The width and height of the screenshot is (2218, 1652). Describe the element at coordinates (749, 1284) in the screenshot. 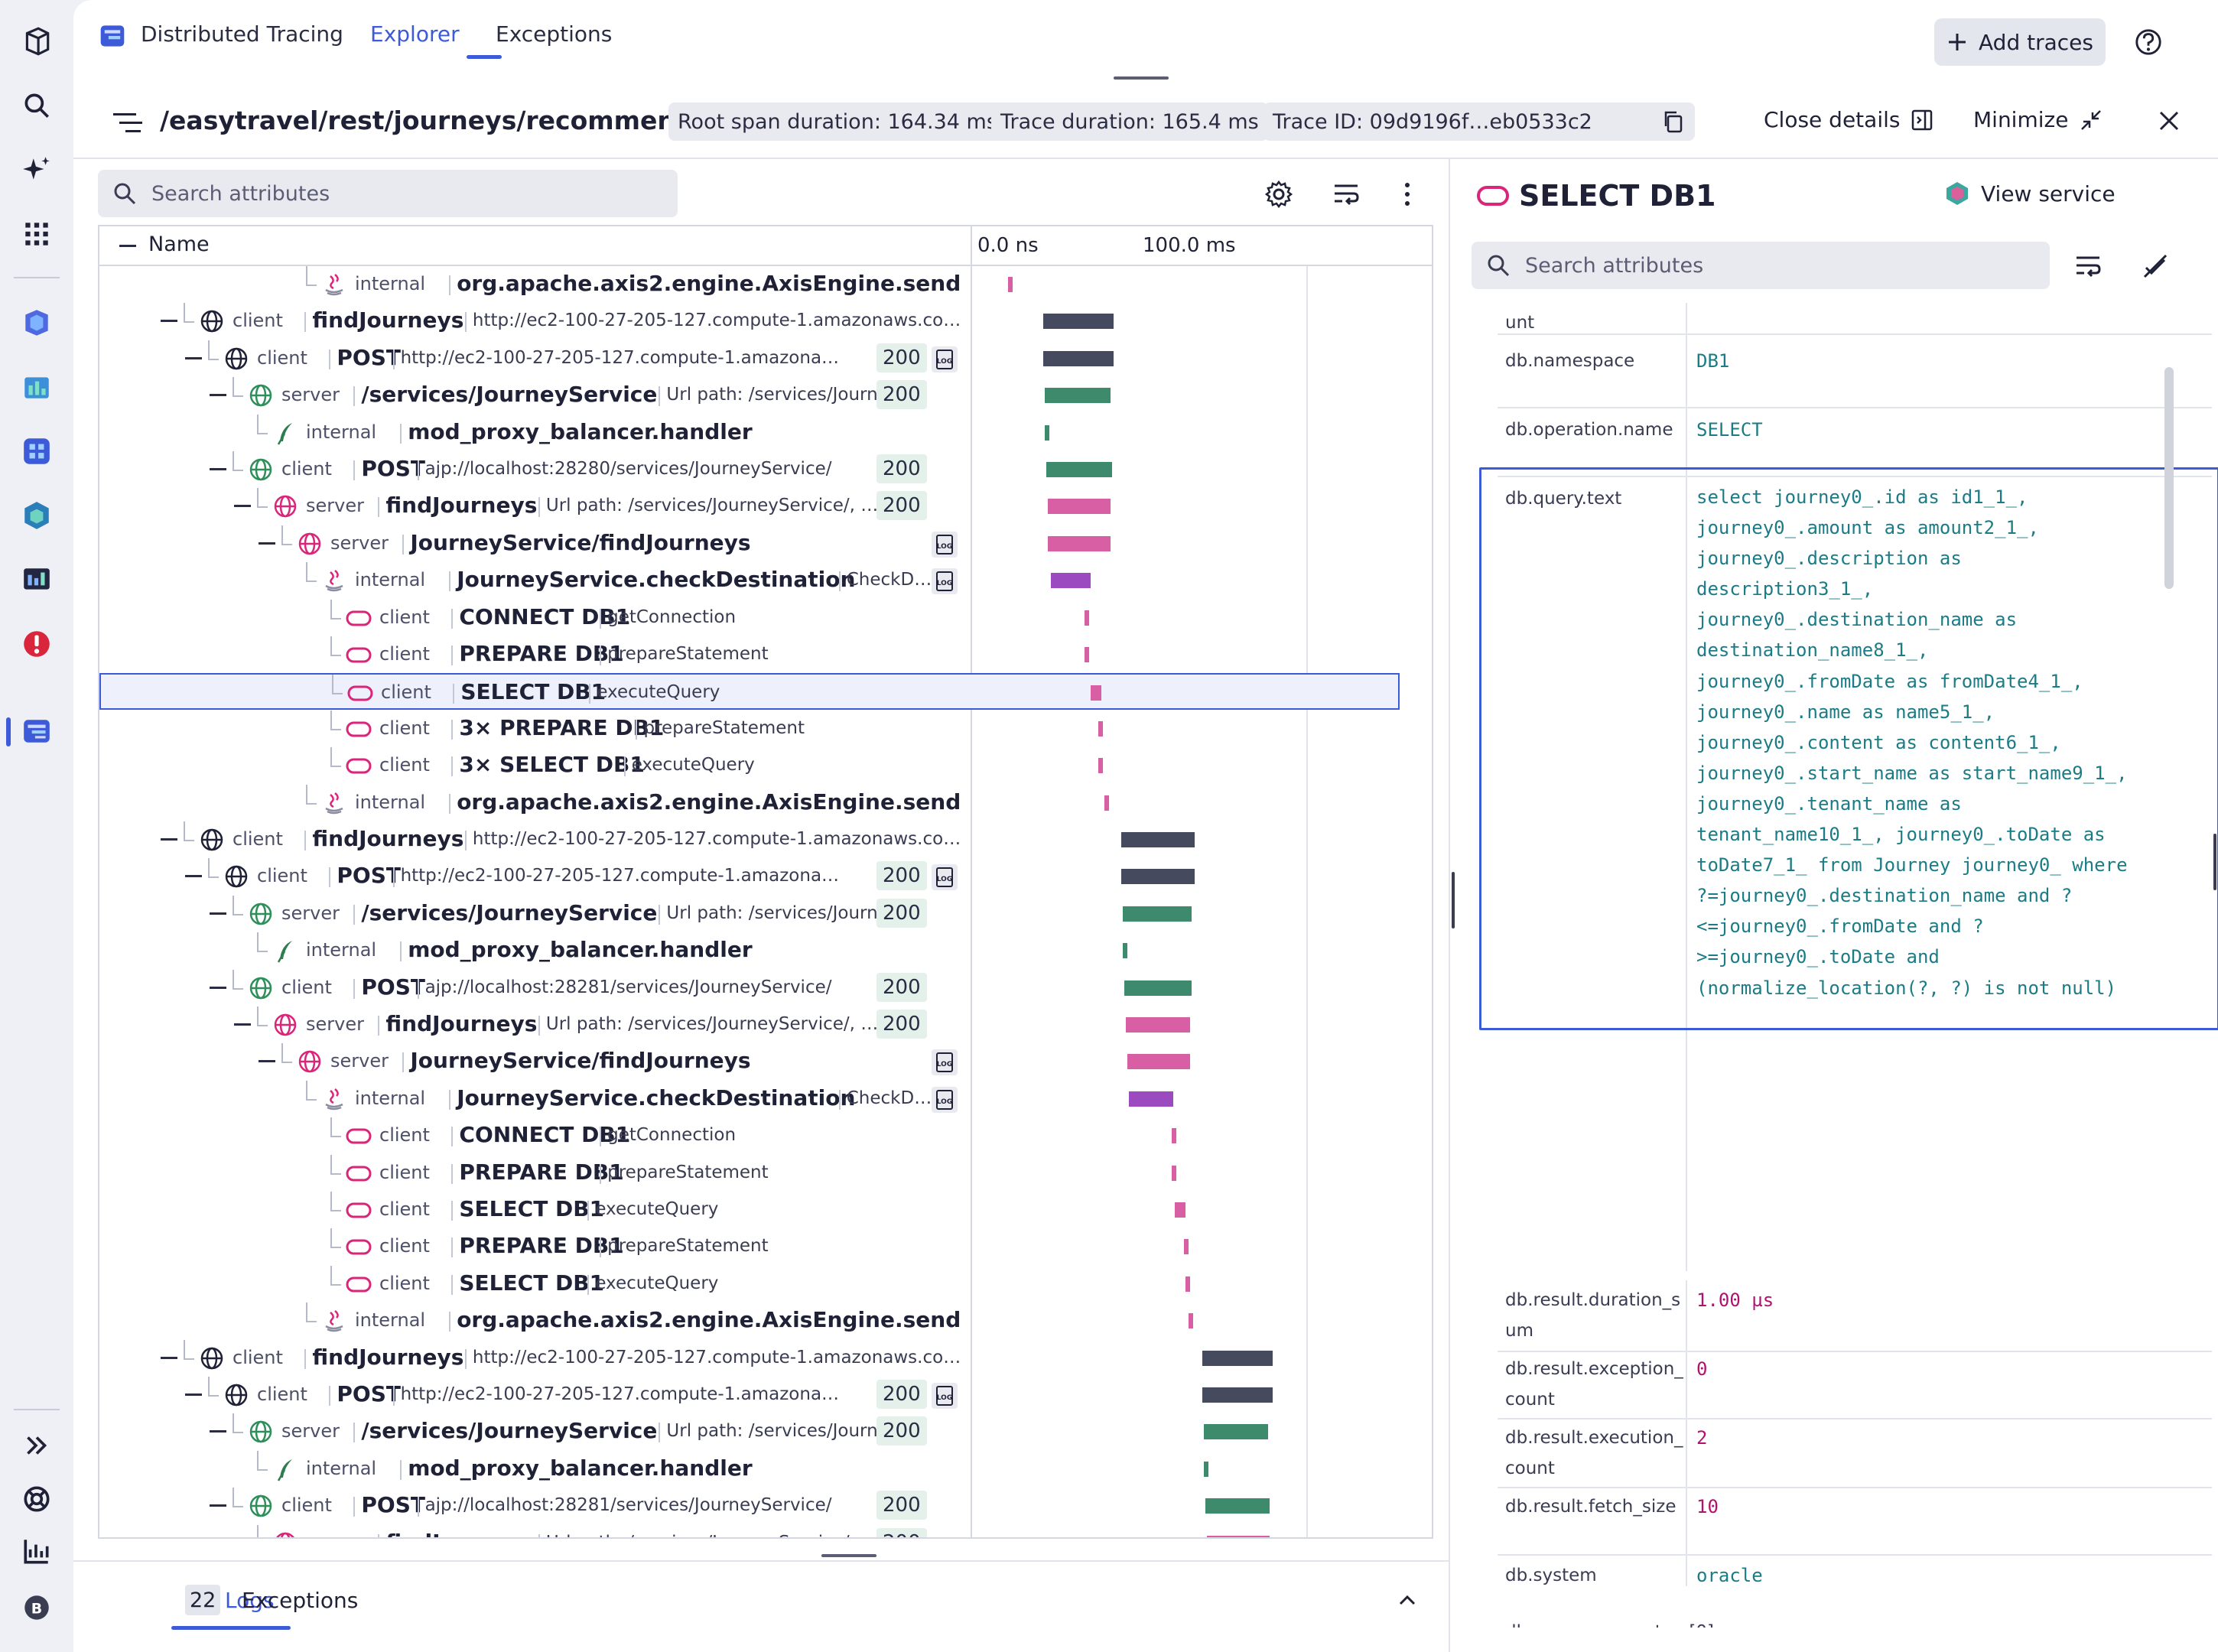

I see `span-row: client SELECT DB1 executeQuery` at that location.